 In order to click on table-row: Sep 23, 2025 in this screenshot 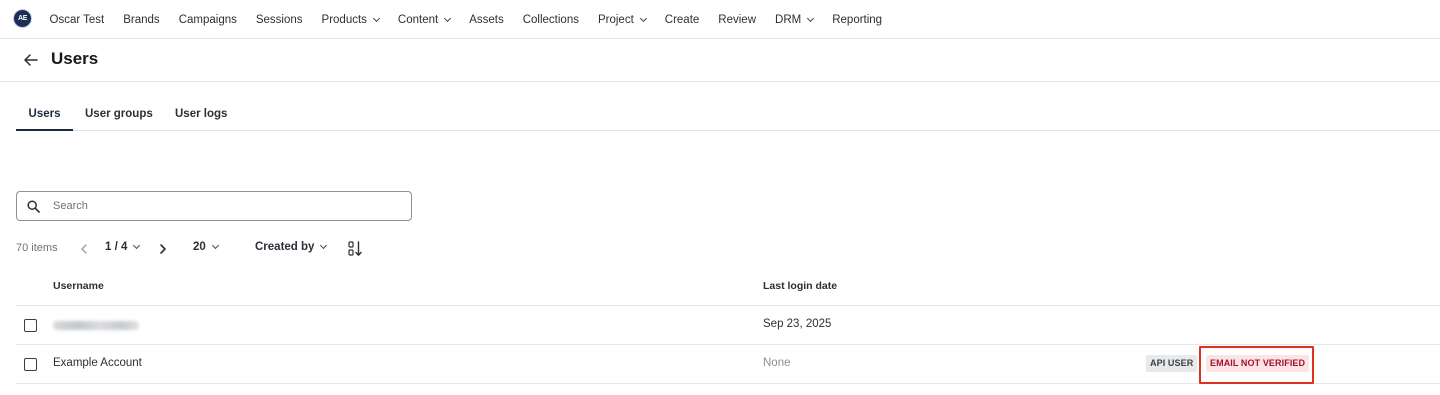, I will do `click(728, 325)`.